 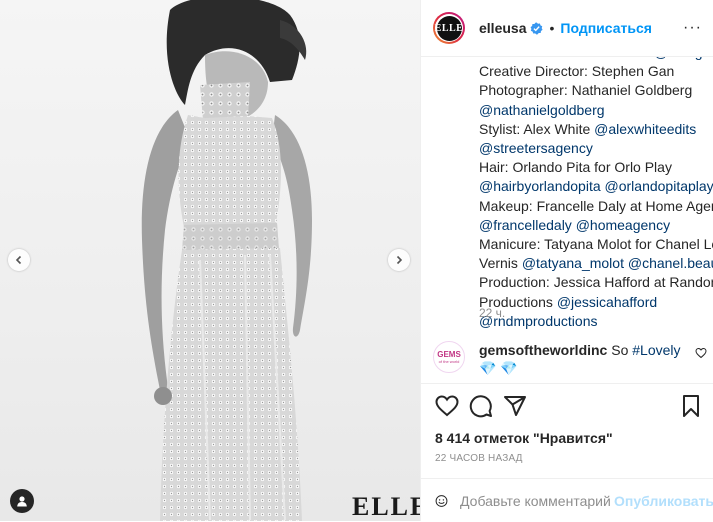 What do you see at coordinates (488, 368) in the screenshot?
I see `gem-emoji: 💎` at bounding box center [488, 368].